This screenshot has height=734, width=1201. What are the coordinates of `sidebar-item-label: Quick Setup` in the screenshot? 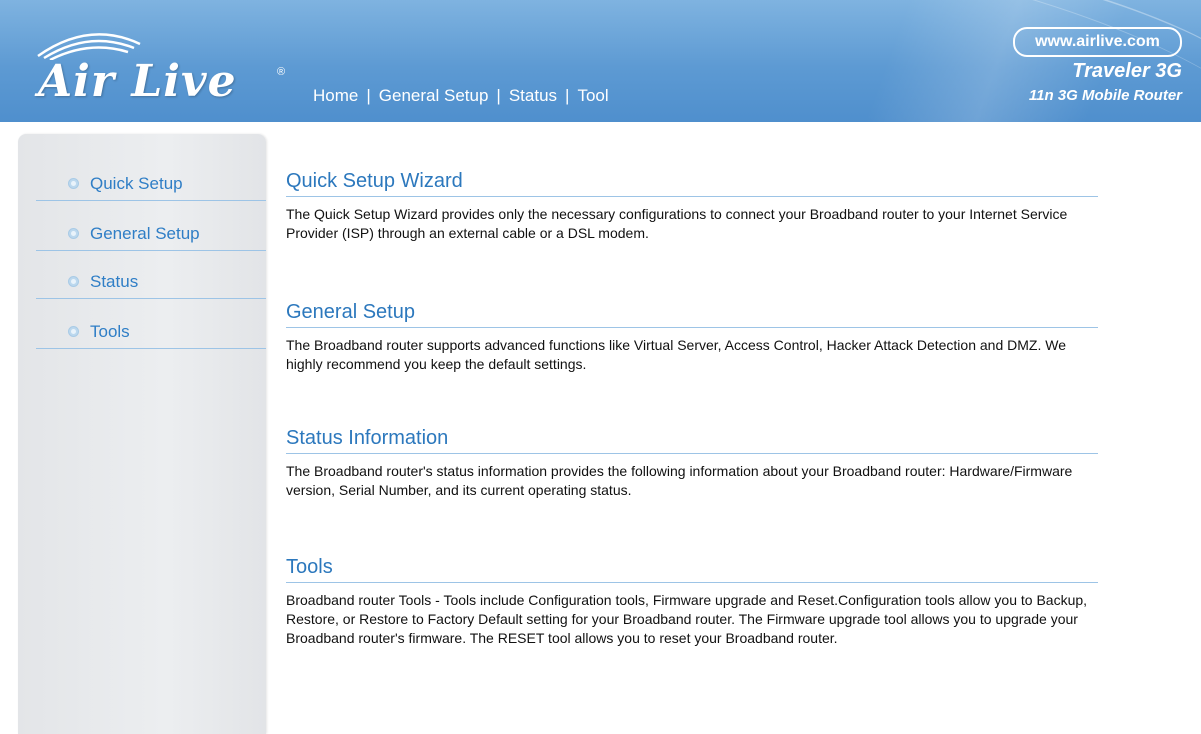 It's located at (136, 183).